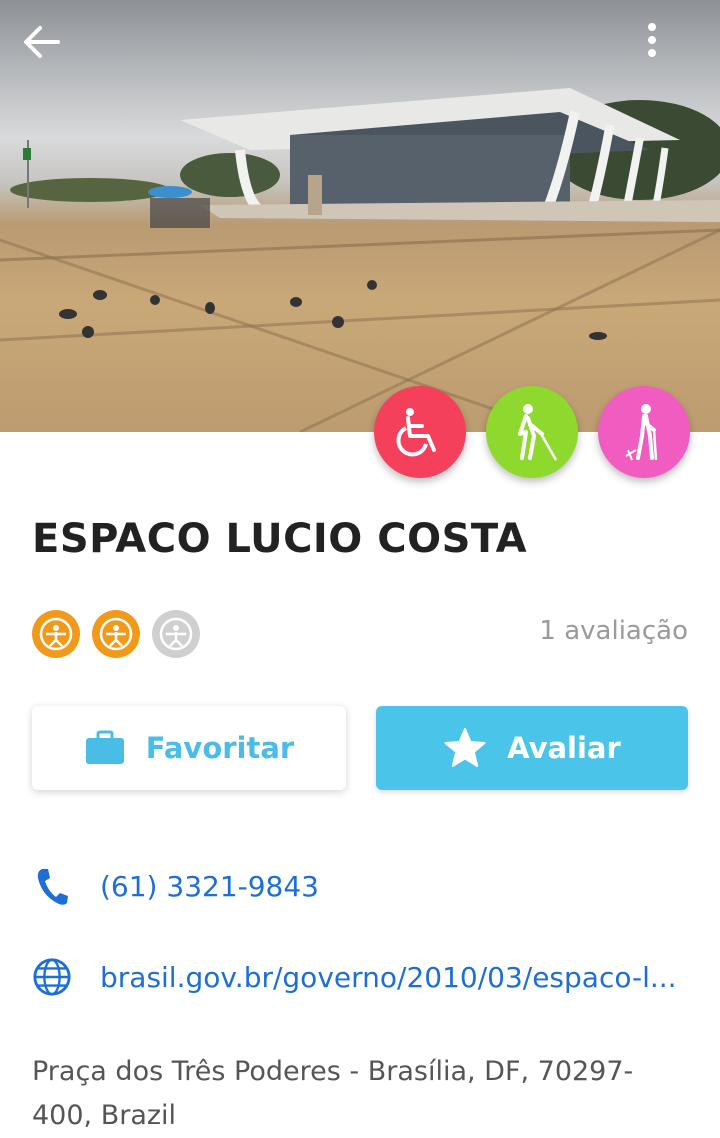  I want to click on favorite-button: Favoritar, so click(189, 748).